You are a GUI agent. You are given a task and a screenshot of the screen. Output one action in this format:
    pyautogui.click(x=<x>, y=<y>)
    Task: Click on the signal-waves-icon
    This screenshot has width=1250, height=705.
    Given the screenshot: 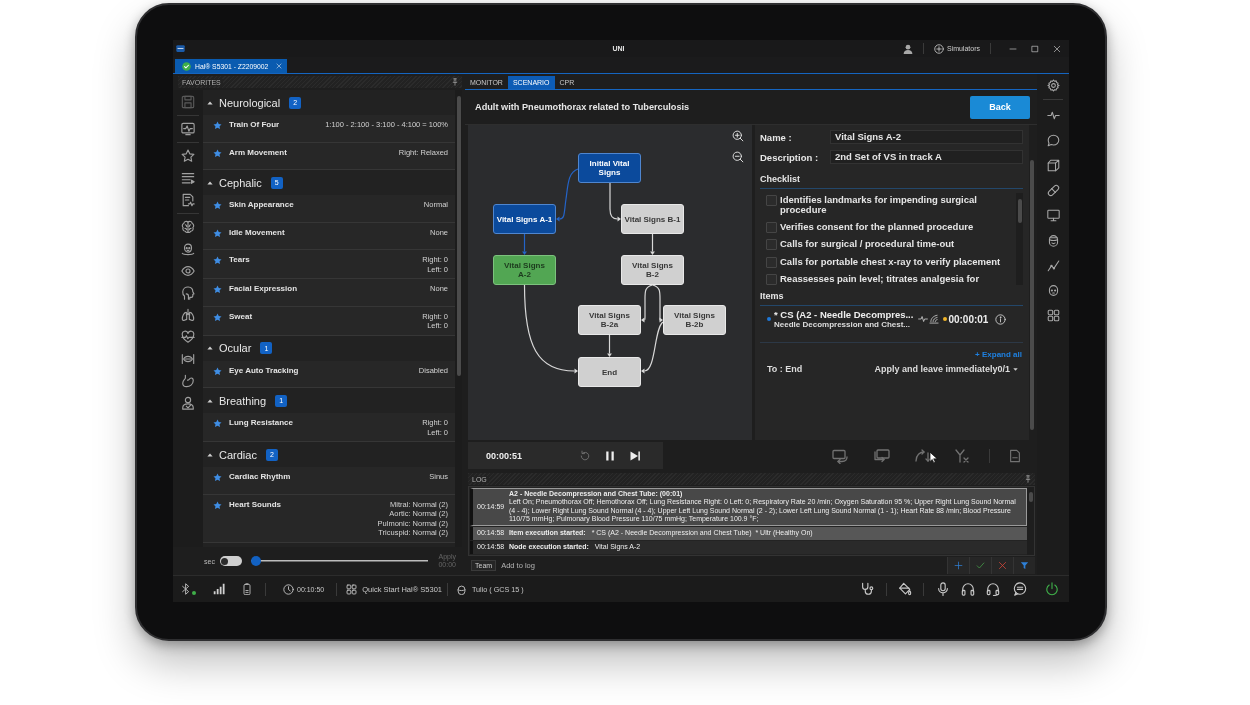 What is the action you would take?
    pyautogui.click(x=934, y=319)
    